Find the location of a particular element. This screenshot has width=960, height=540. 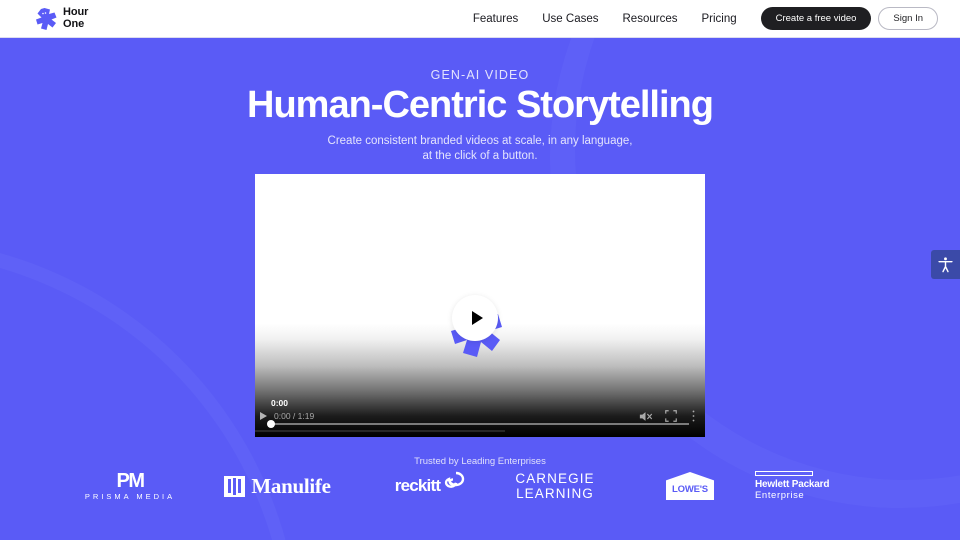

create-free-video-button: Create a free video is located at coordinates (816, 18).